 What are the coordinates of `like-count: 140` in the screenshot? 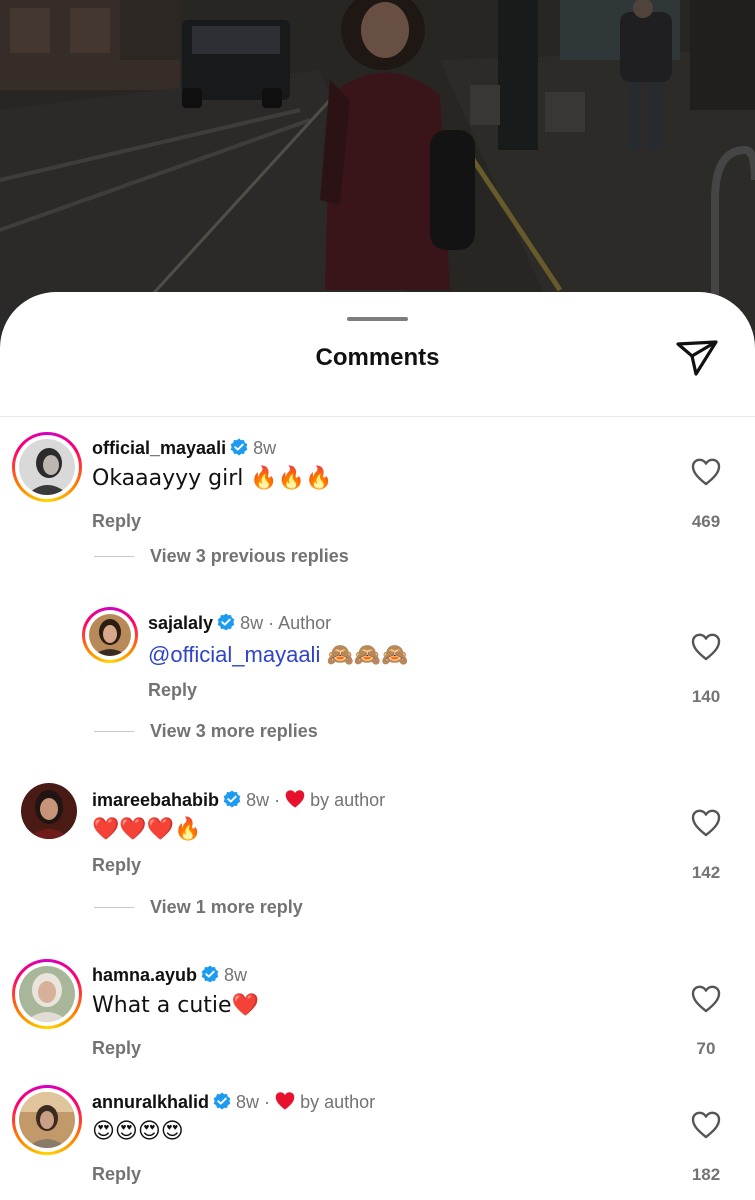 It's located at (706, 696).